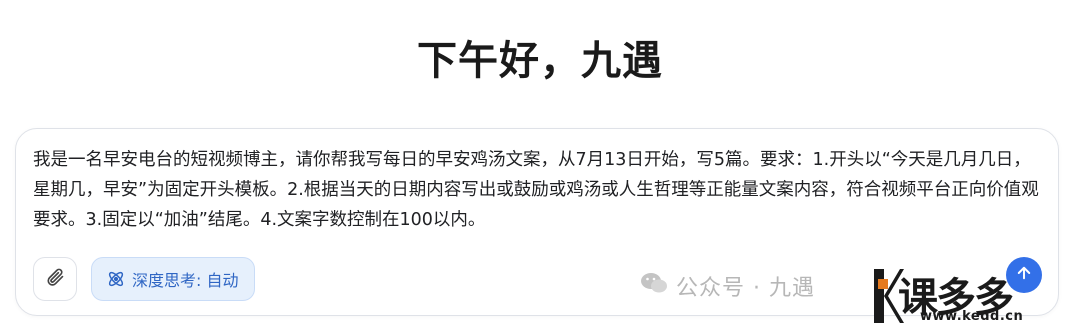 This screenshot has width=1080, height=333. I want to click on paperclip-icon, so click(55, 279).